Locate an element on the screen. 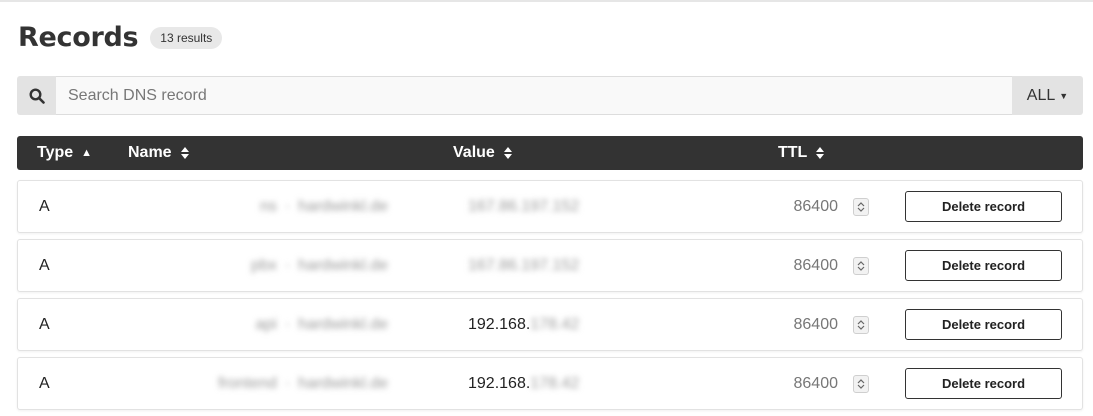  page-header: Records 13 results is located at coordinates (120, 37).